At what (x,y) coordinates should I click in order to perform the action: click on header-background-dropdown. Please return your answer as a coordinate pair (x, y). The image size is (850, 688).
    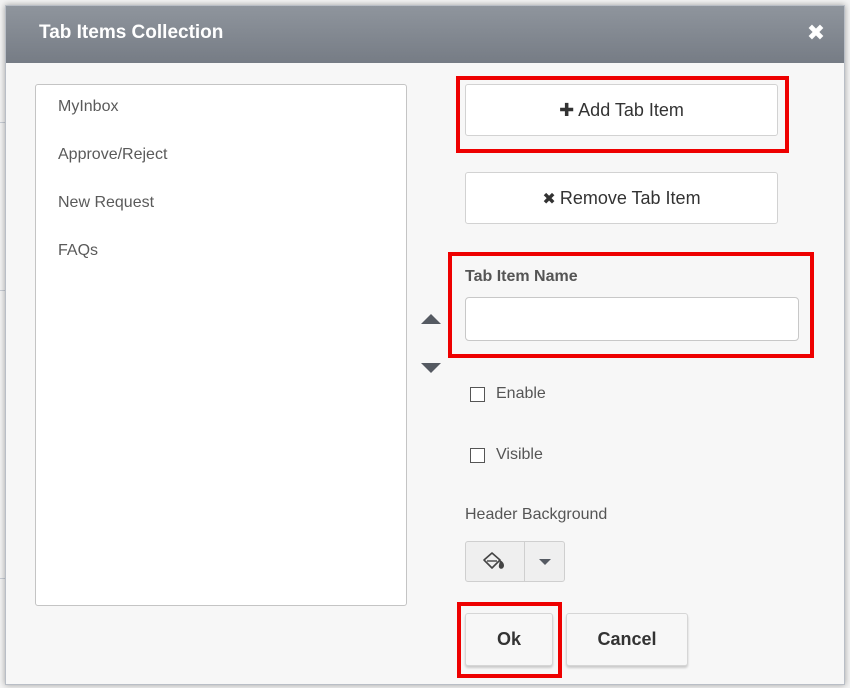
    Looking at the image, I should click on (544, 561).